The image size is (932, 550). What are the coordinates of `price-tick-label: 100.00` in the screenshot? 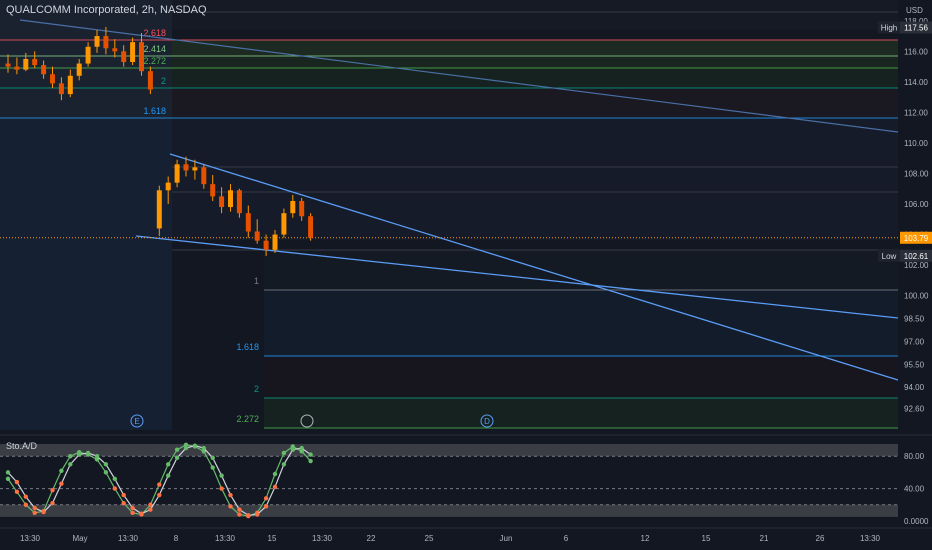 It's located at (916, 296).